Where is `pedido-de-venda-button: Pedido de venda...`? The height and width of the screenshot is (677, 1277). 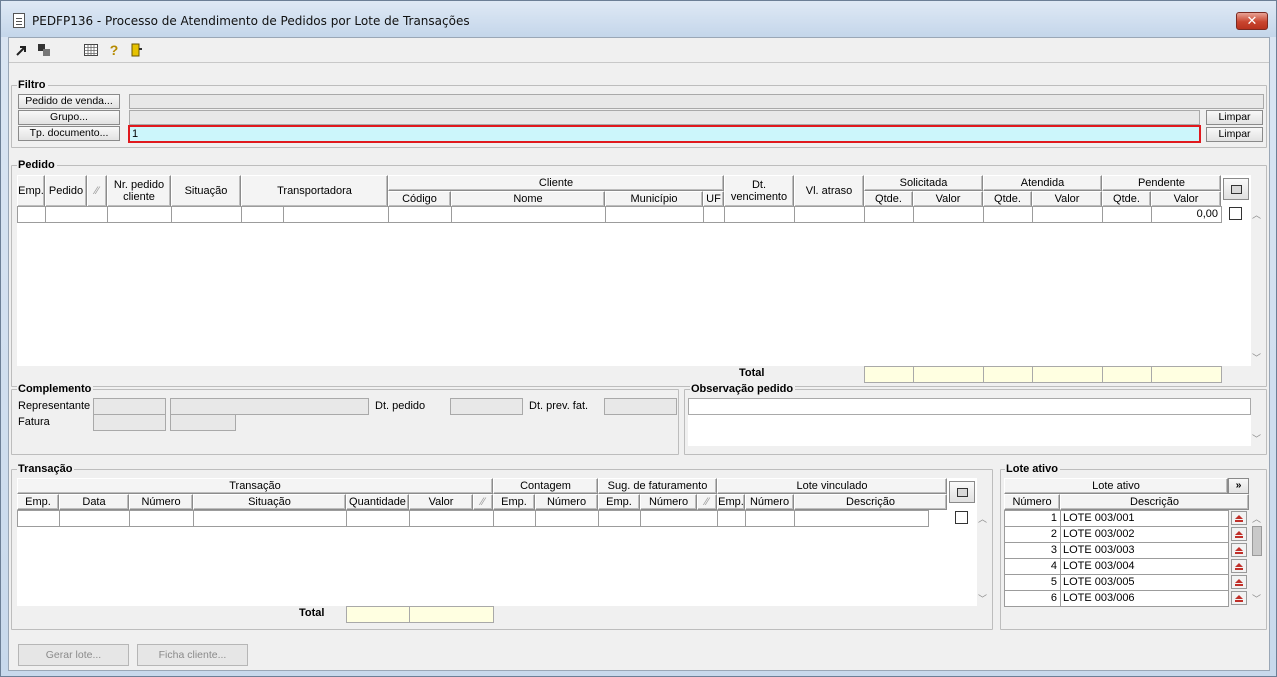 pedido-de-venda-button: Pedido de venda... is located at coordinates (69, 101).